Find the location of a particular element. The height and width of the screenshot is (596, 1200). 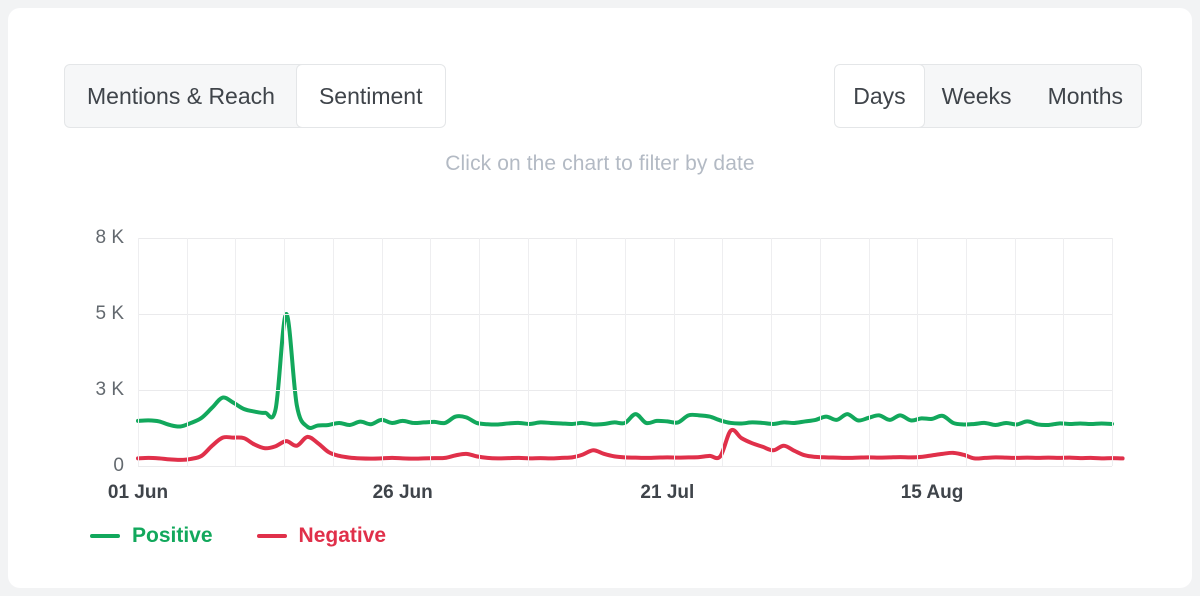

legend-swatch-positive-icon is located at coordinates (105, 536).